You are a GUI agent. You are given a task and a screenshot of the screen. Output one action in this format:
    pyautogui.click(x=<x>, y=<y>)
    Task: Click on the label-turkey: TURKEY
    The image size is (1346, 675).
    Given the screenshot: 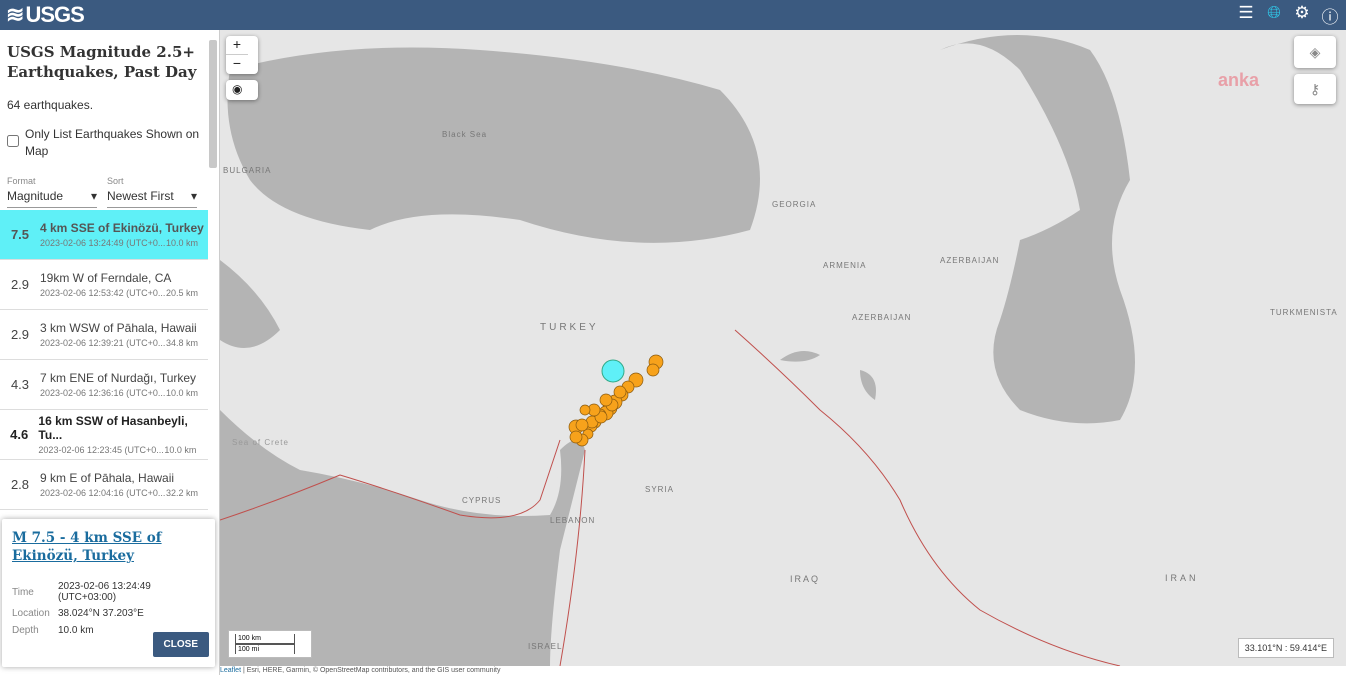 What is the action you would take?
    pyautogui.click(x=569, y=327)
    